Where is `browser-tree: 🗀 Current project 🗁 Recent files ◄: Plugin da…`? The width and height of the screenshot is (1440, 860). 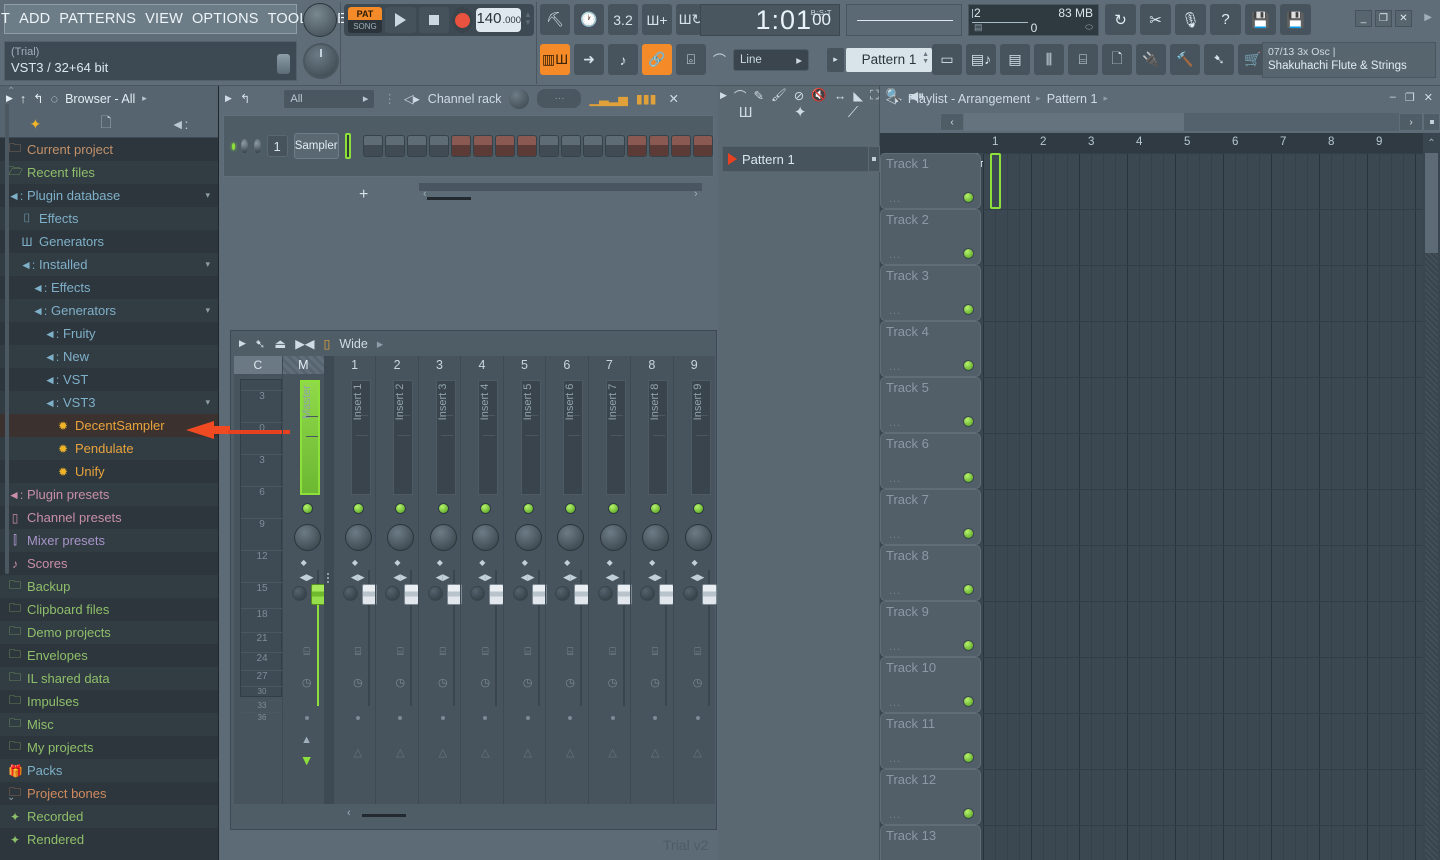 browser-tree: 🗀 Current project 🗁 Recent files ◄: Plugin da… is located at coordinates (109, 499).